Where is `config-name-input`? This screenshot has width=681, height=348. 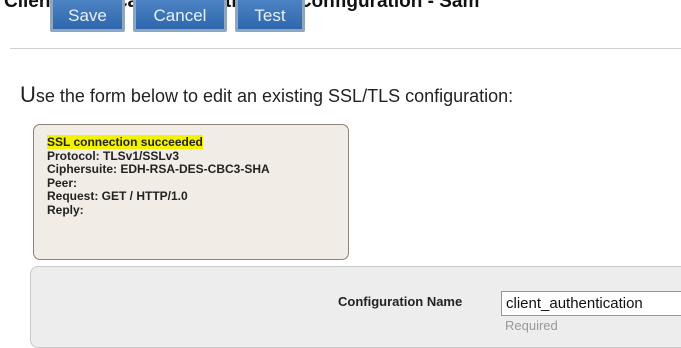 config-name-input is located at coordinates (591, 303).